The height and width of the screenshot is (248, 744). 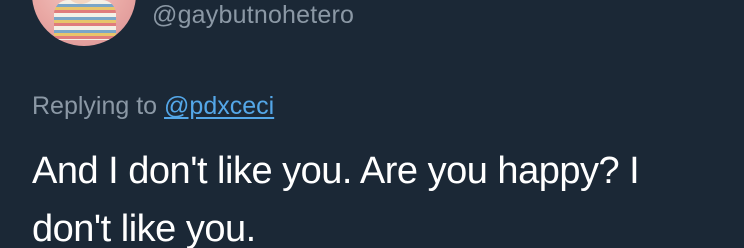 What do you see at coordinates (85, 20) in the screenshot?
I see `avatar-shirt` at bounding box center [85, 20].